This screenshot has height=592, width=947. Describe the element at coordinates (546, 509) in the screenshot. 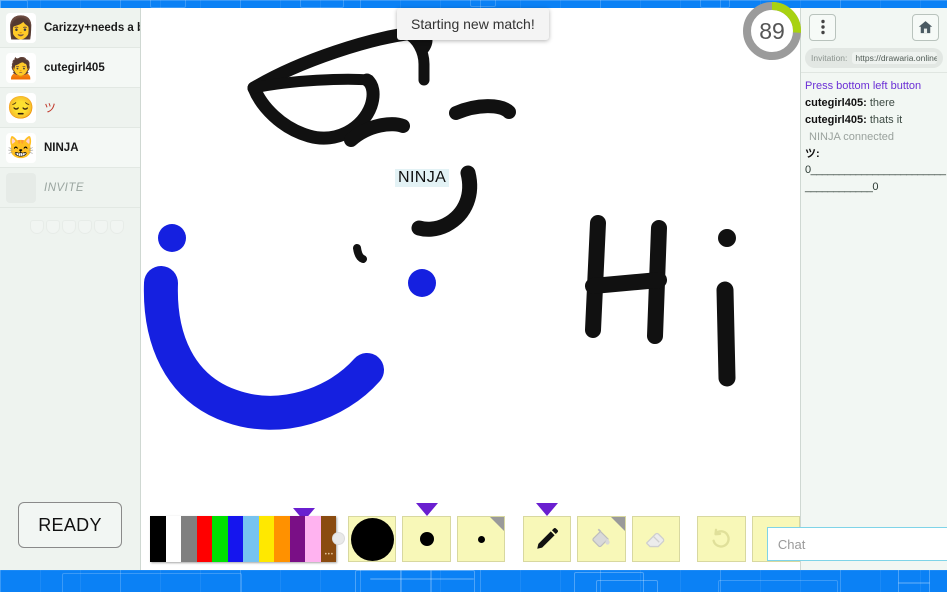

I see `tool-selection-arrow` at that location.